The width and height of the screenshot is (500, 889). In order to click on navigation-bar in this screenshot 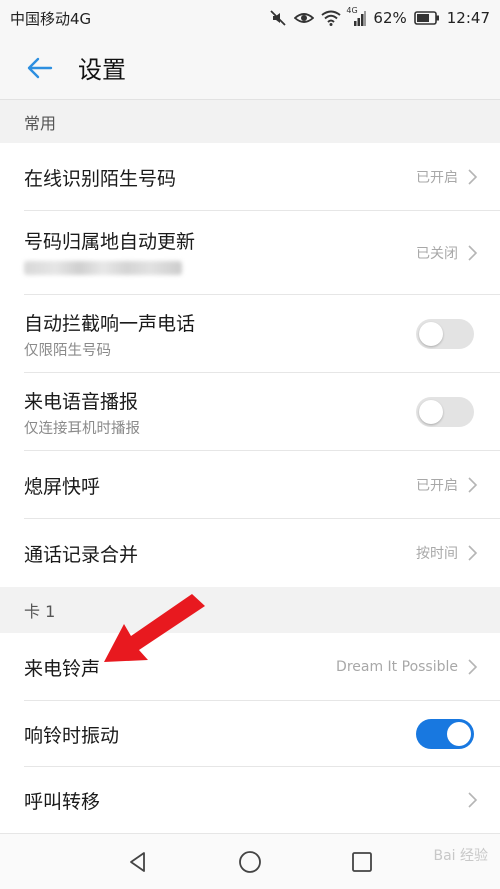, I will do `click(250, 861)`.